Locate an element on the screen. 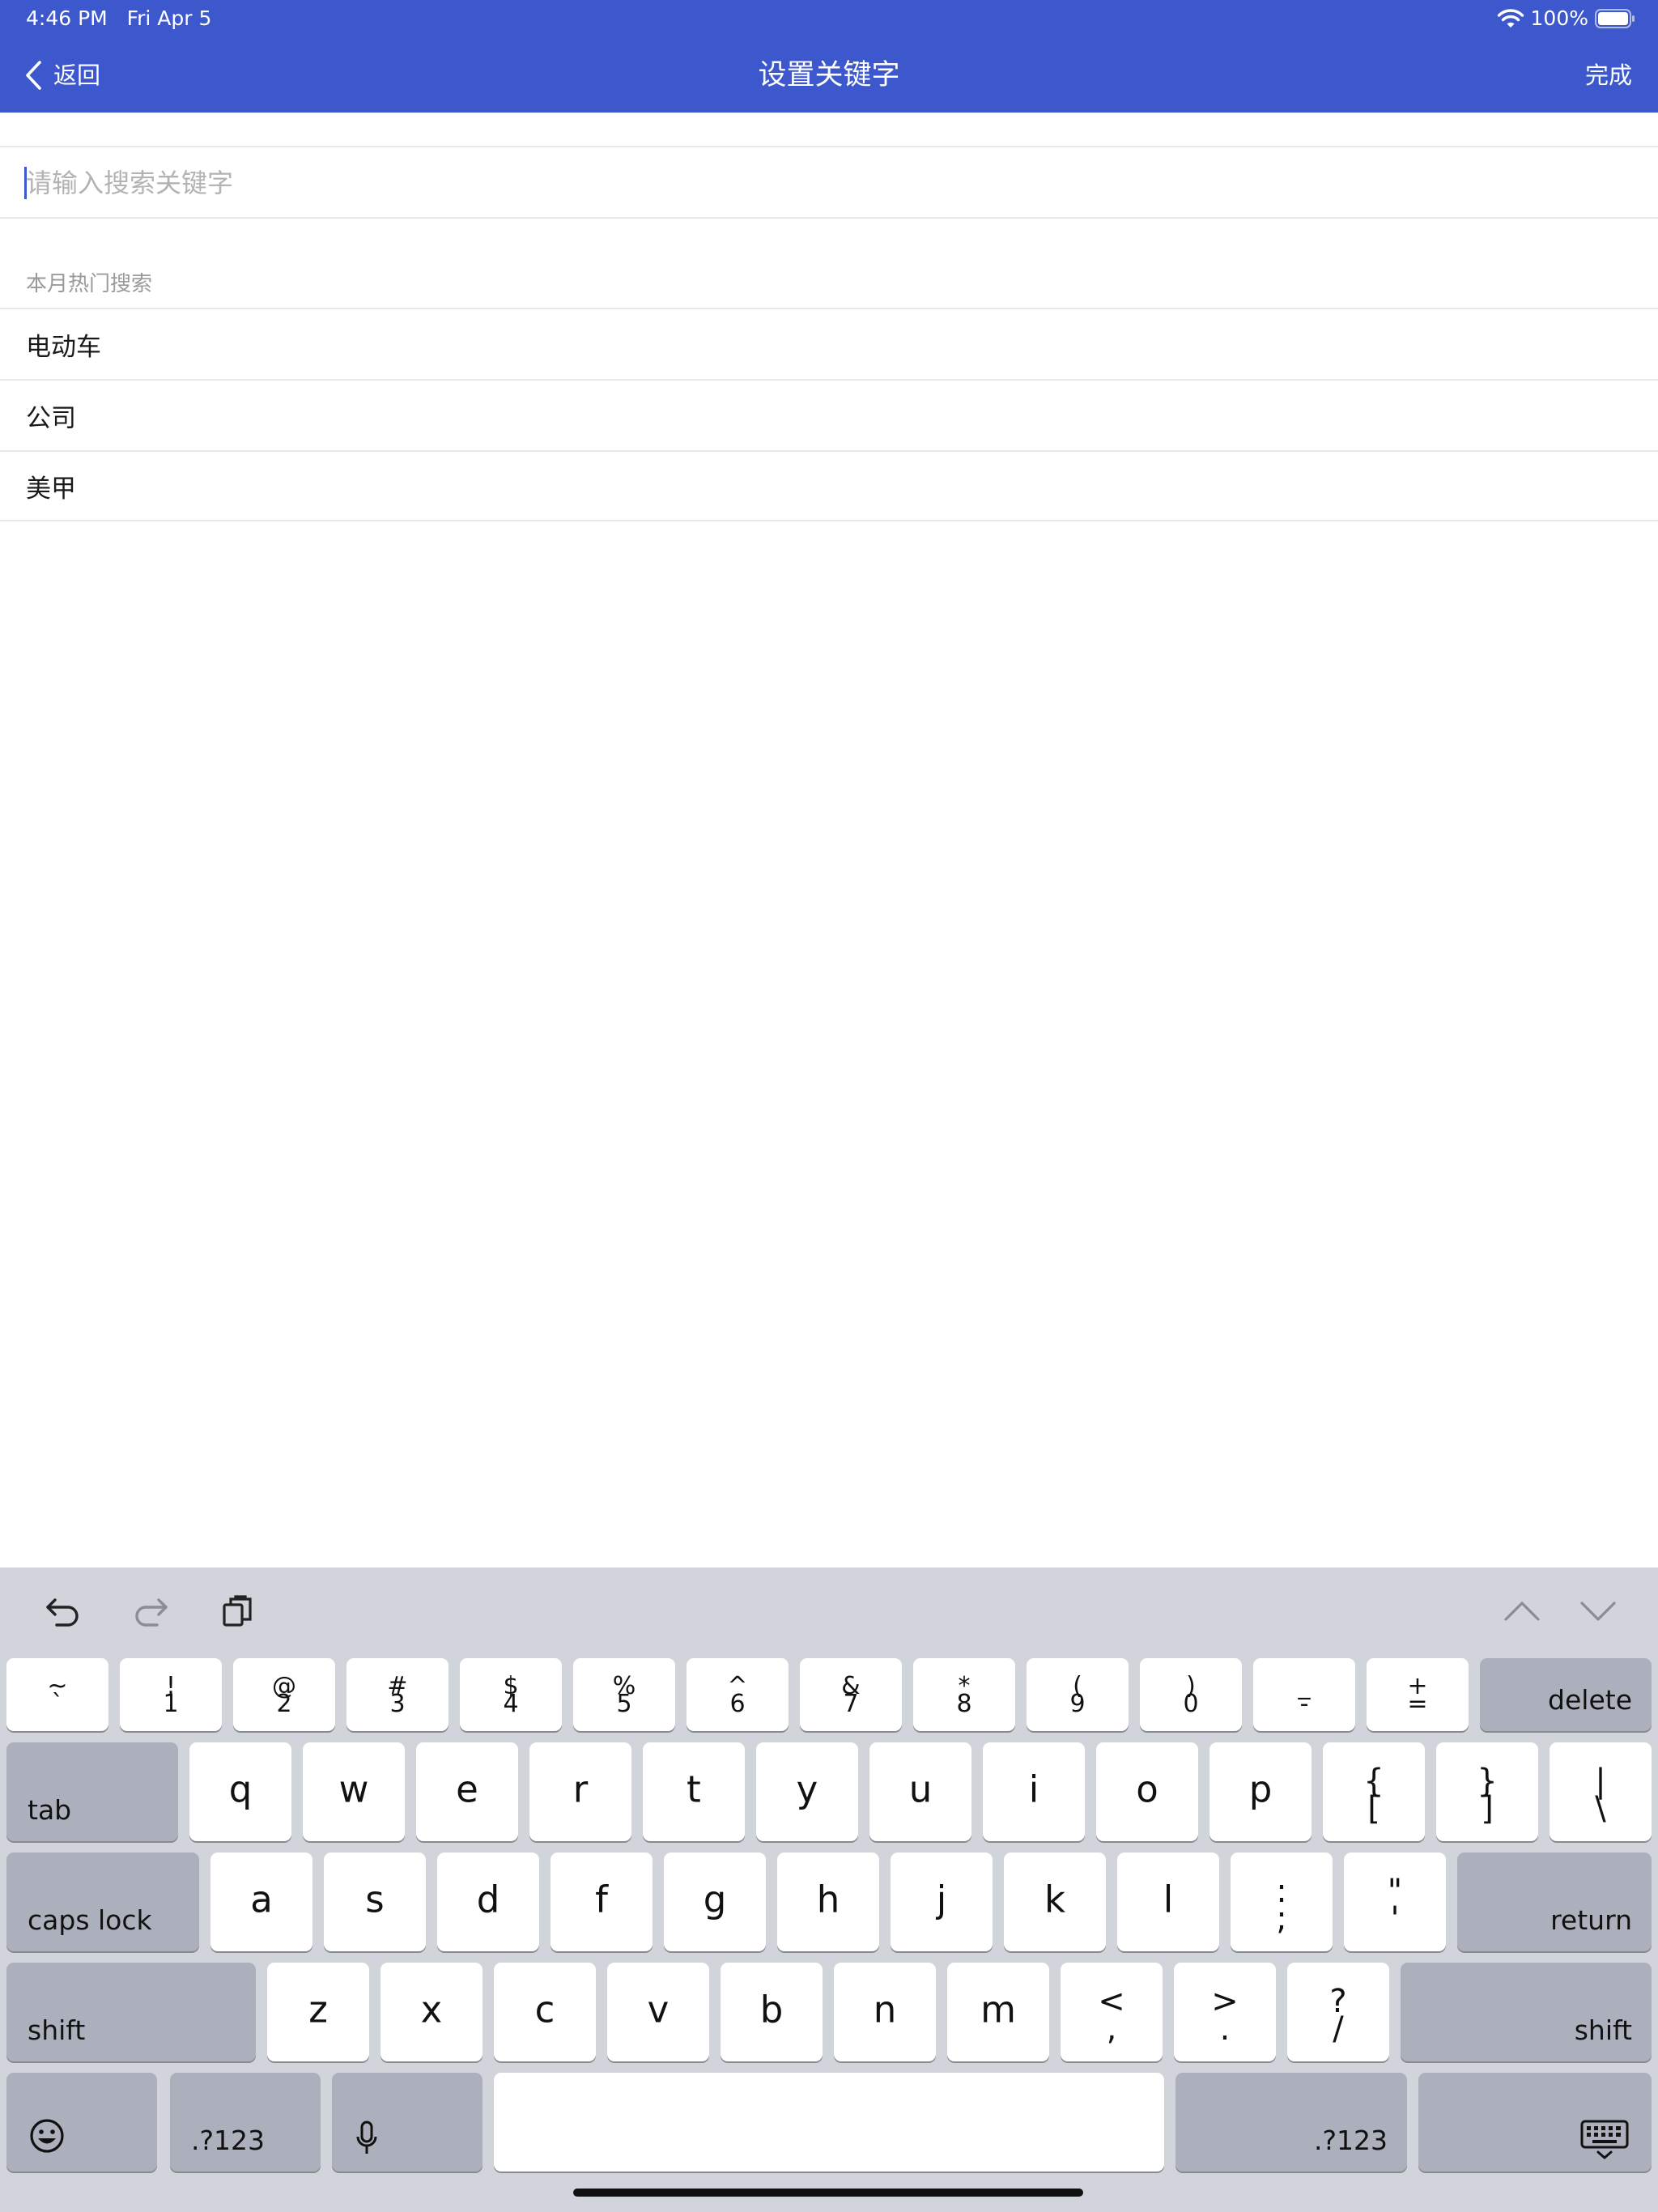  key-p: p is located at coordinates (1260, 1792).